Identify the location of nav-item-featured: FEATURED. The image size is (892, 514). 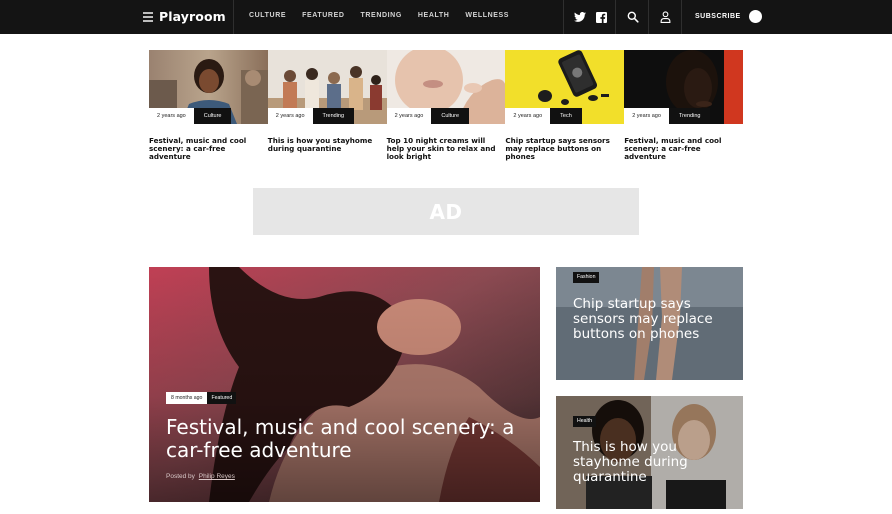
(323, 15).